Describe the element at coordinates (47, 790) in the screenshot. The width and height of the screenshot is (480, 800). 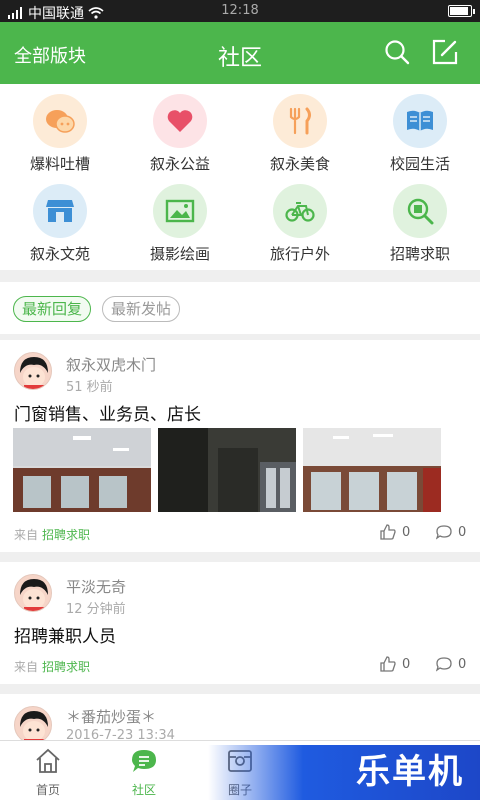
I see `tab-label: 首页` at that location.